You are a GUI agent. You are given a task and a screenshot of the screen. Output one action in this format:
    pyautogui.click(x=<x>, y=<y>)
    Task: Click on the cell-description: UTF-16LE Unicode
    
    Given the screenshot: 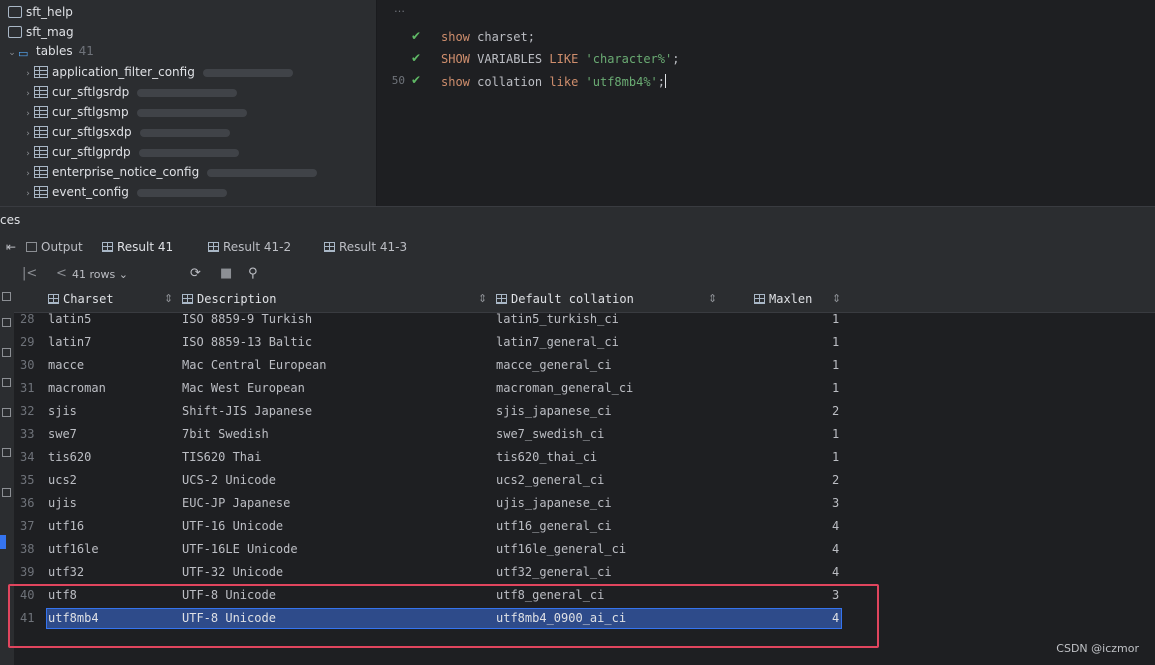 What is the action you would take?
    pyautogui.click(x=240, y=549)
    